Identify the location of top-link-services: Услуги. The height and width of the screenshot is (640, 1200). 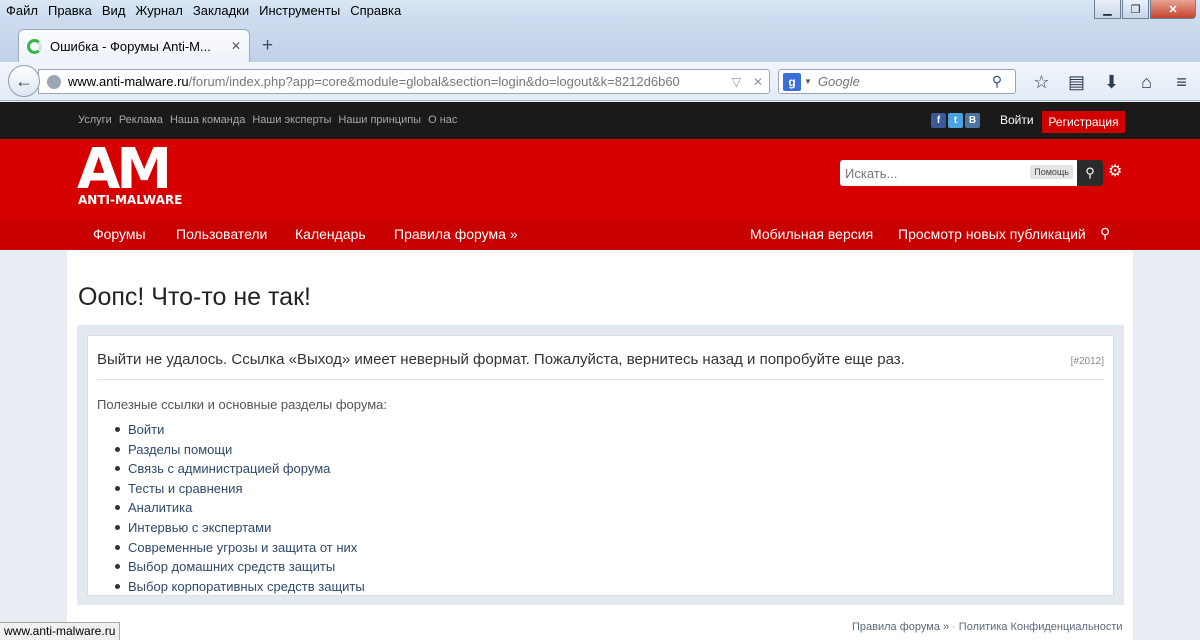
(95, 120).